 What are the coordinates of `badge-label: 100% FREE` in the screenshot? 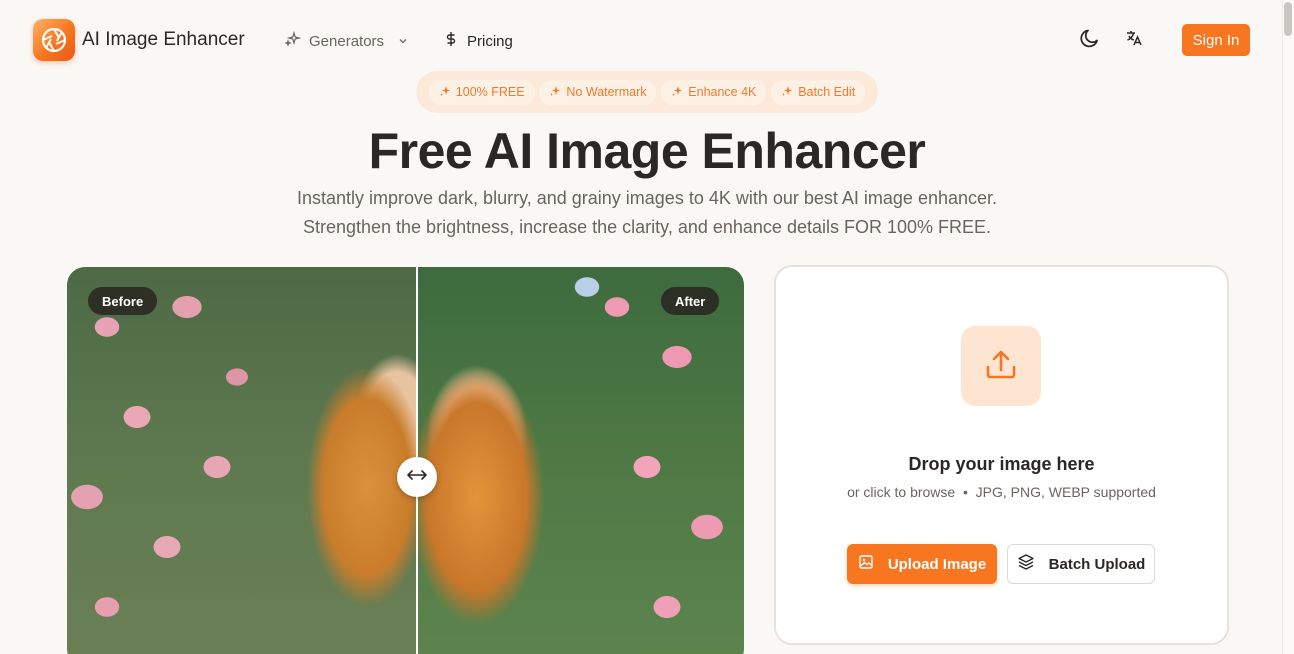 It's located at (490, 92).